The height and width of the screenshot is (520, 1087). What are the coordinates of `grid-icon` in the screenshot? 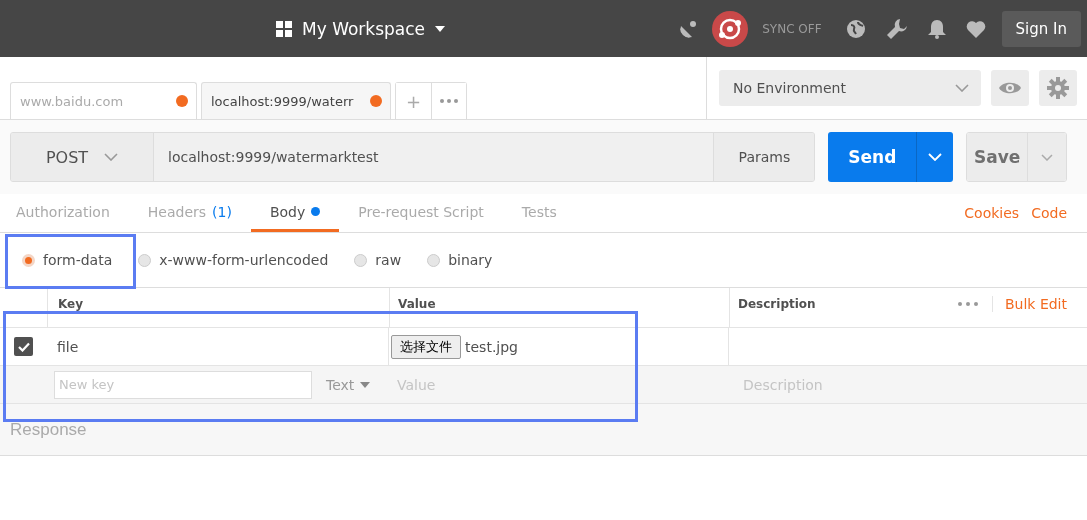 It's located at (284, 28).